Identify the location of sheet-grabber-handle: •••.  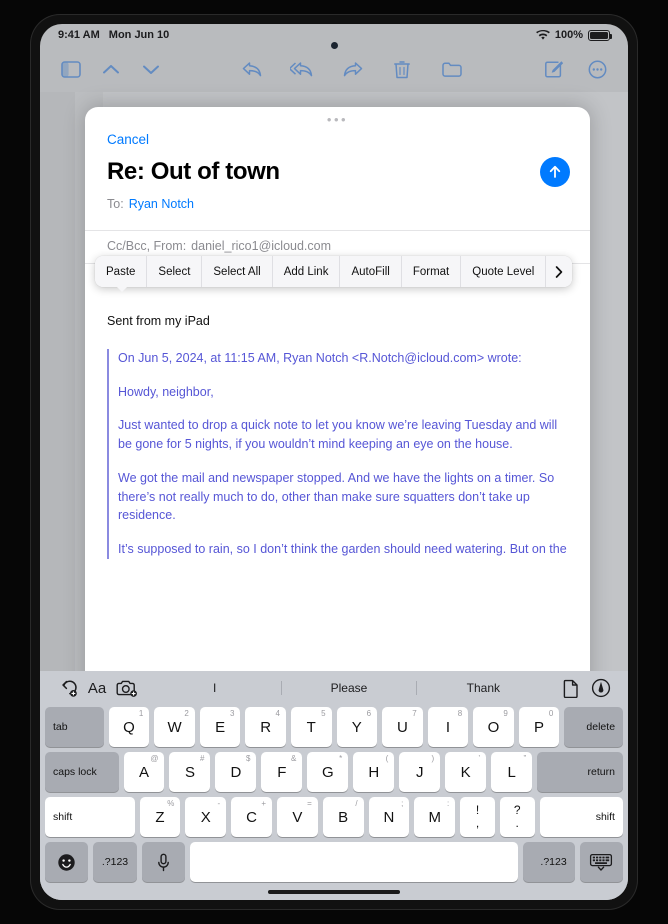
(337, 117).